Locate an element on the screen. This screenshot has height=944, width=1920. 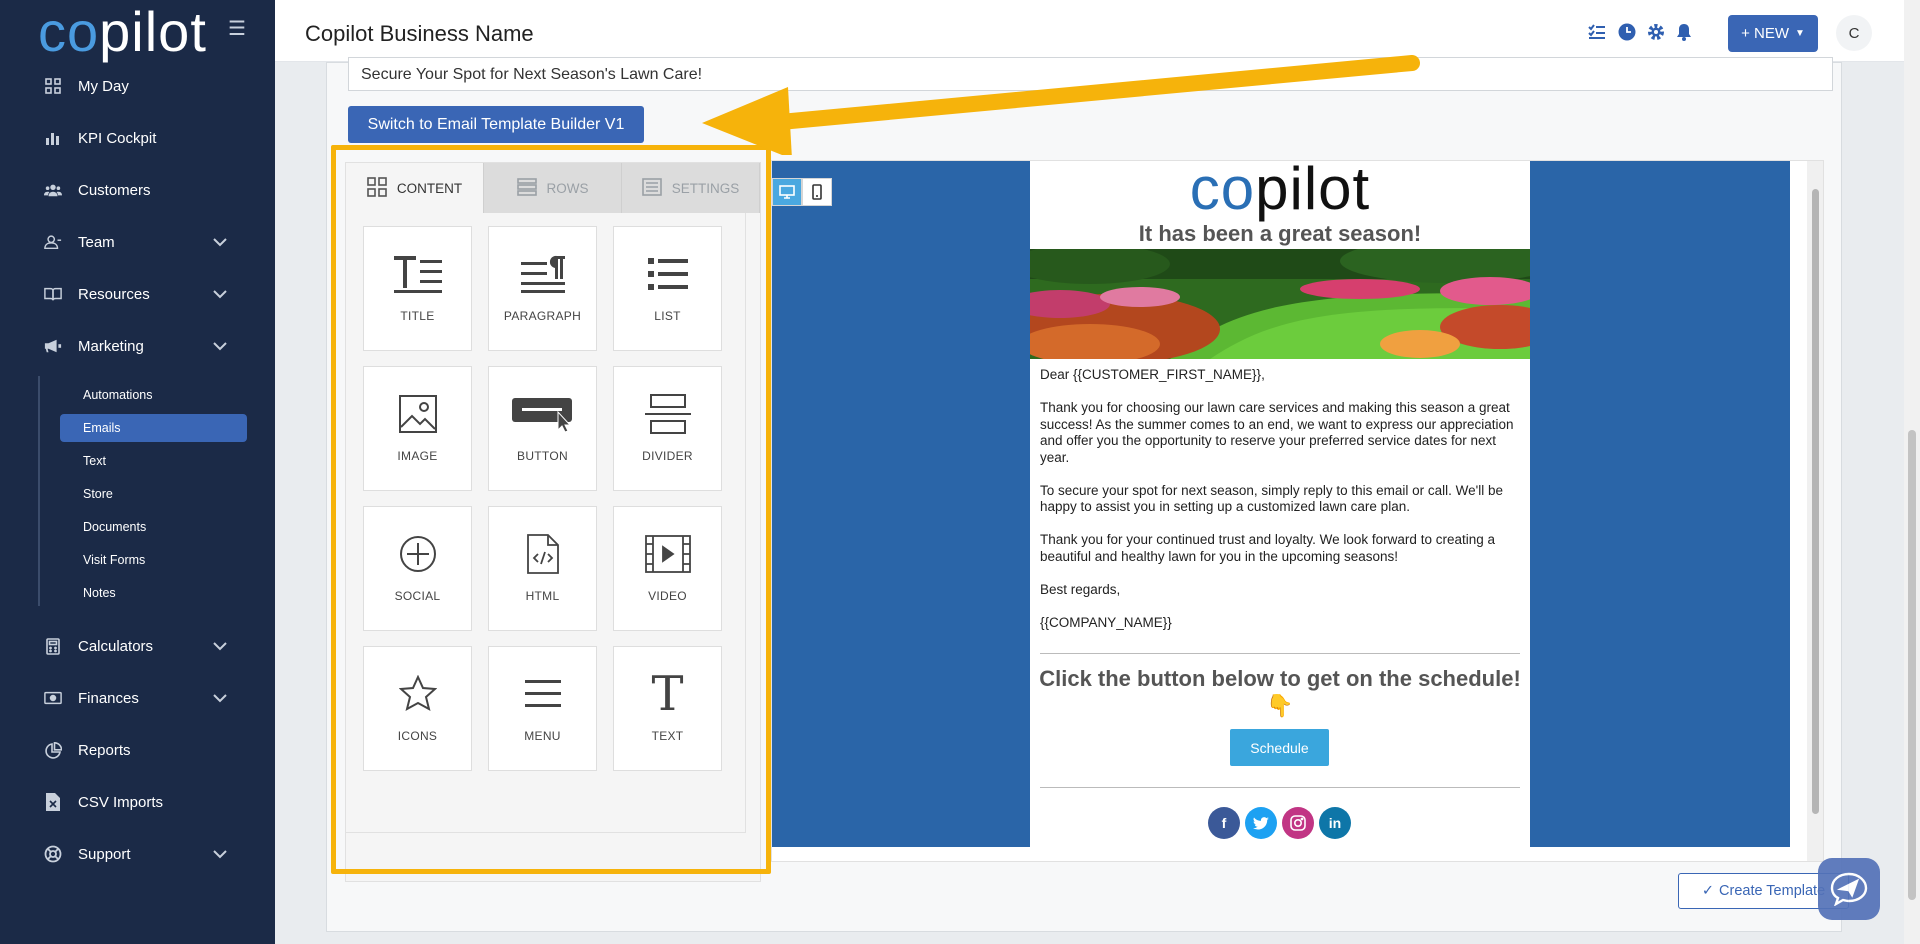
sidebar-item-calculators: Calculators is located at coordinates (137, 646).